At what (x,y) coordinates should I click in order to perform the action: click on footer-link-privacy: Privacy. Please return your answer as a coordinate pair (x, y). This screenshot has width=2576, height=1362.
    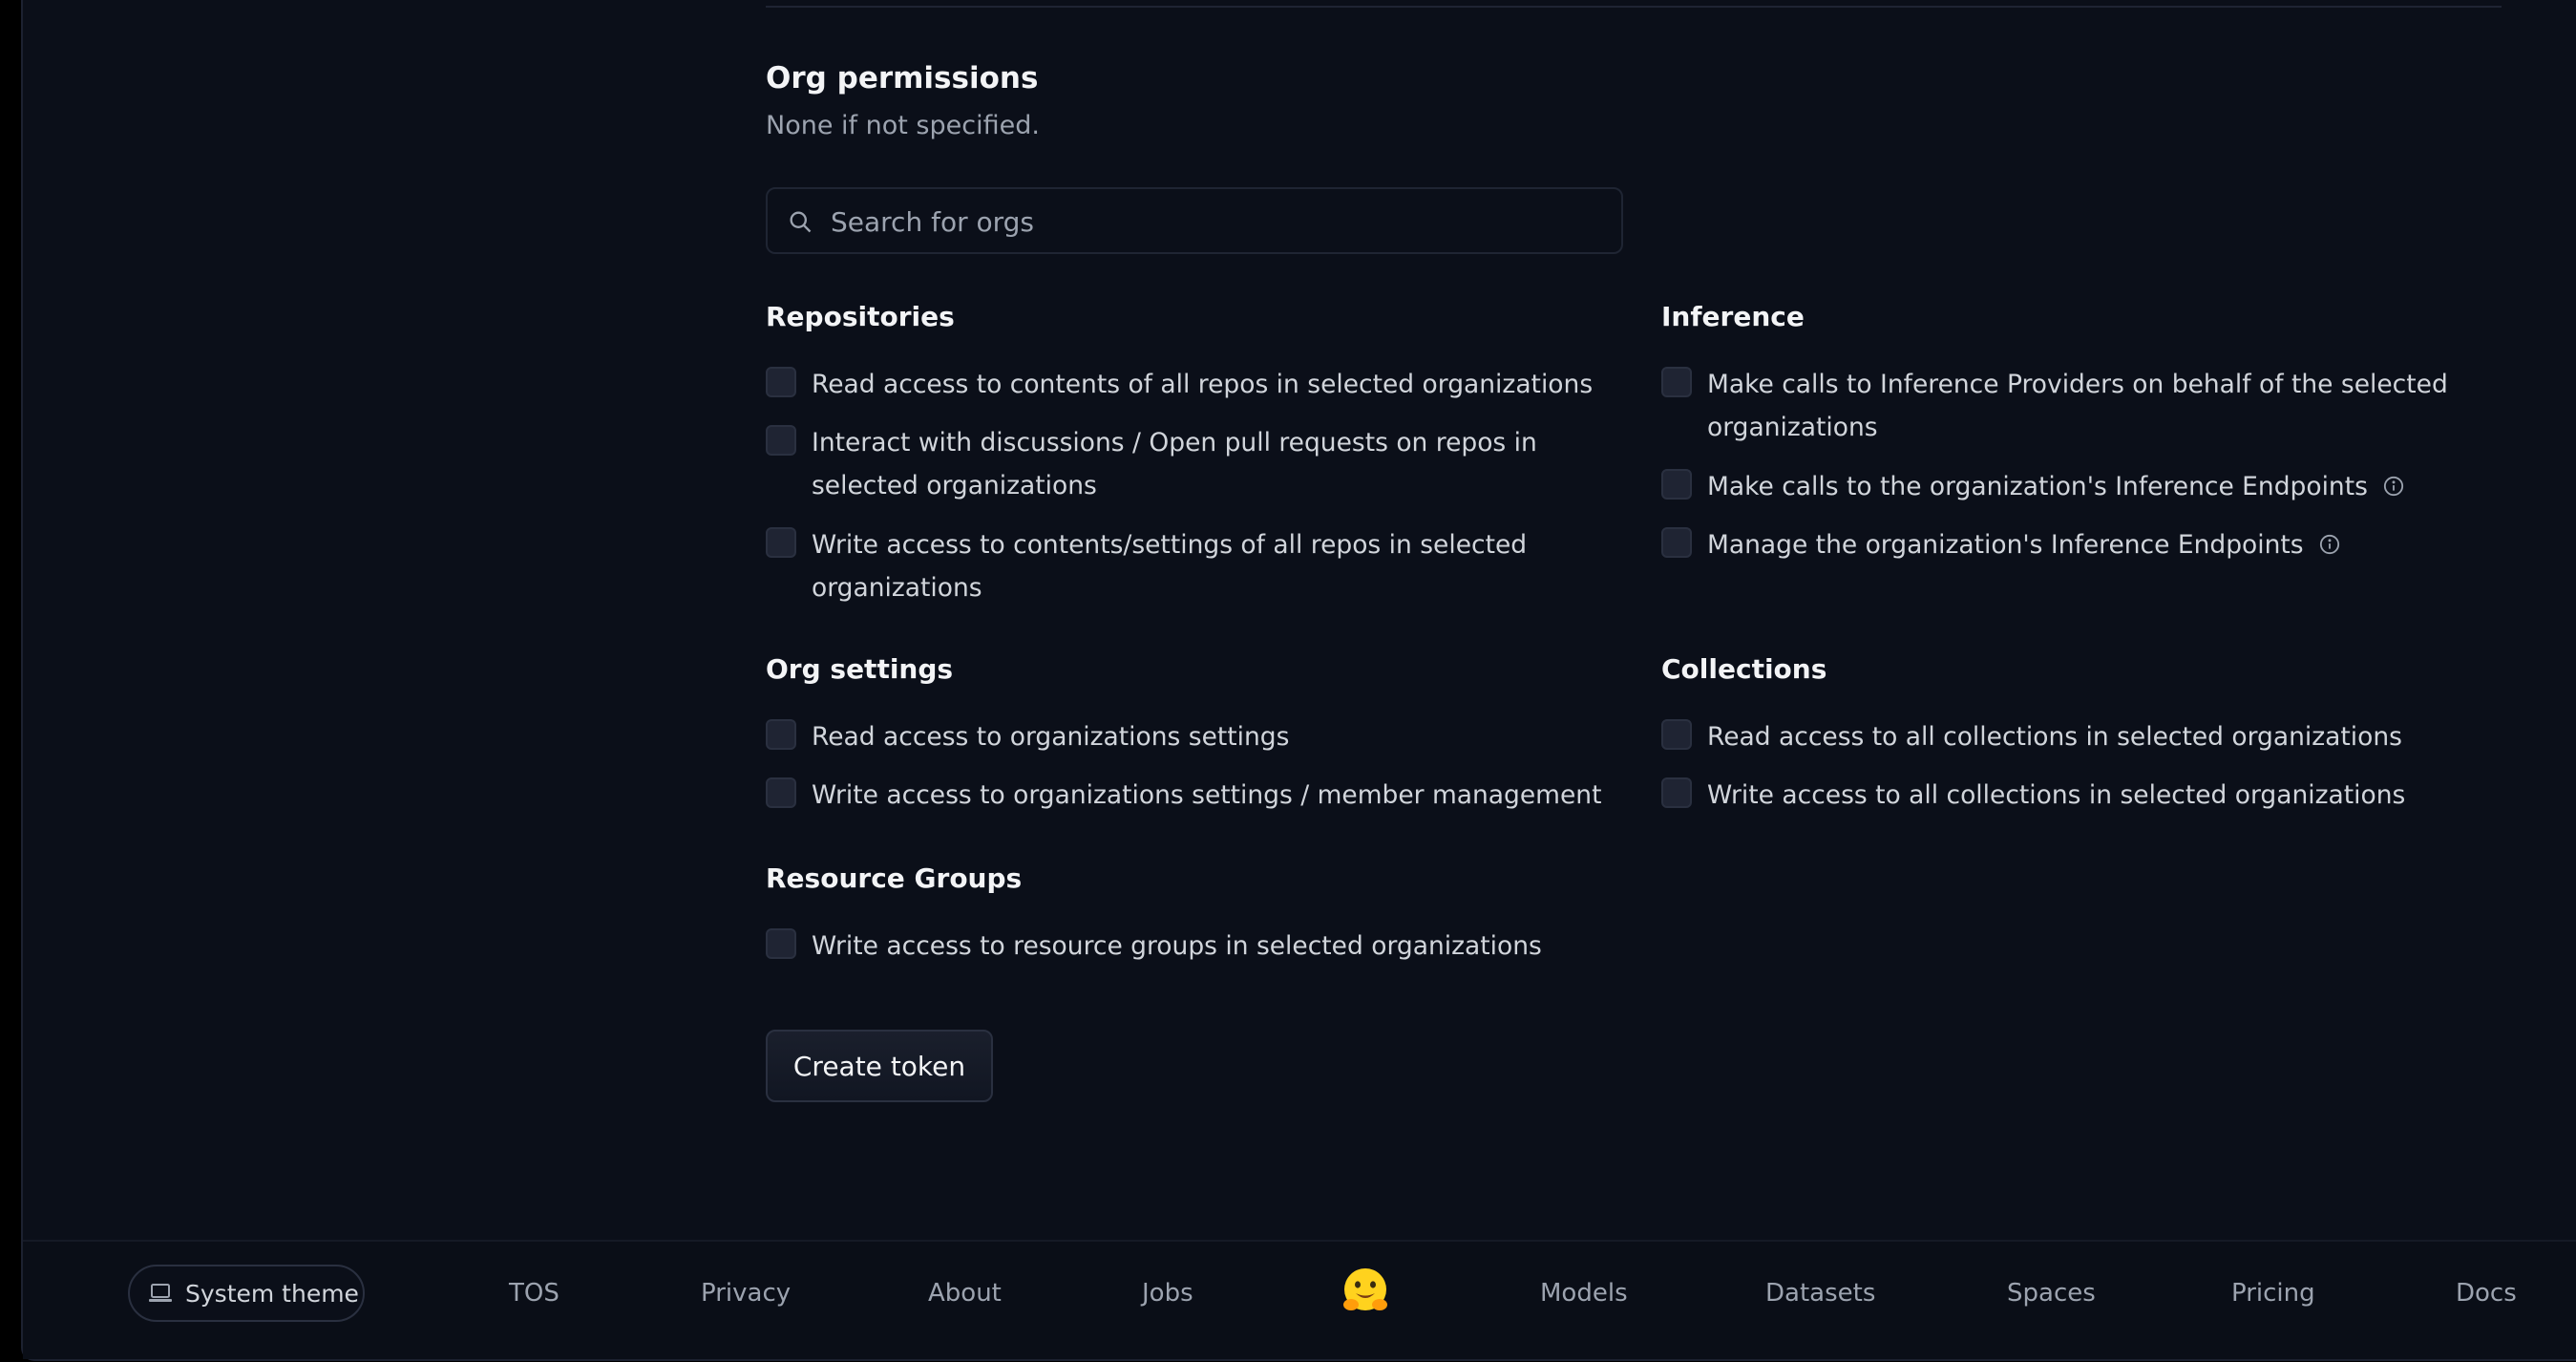
    Looking at the image, I should click on (746, 1293).